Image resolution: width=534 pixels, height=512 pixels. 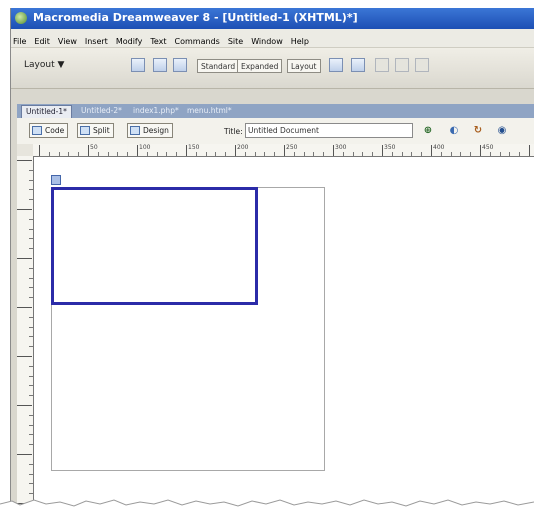 What do you see at coordinates (329, 130) in the screenshot?
I see `document-title-input: Untitled Document` at bounding box center [329, 130].